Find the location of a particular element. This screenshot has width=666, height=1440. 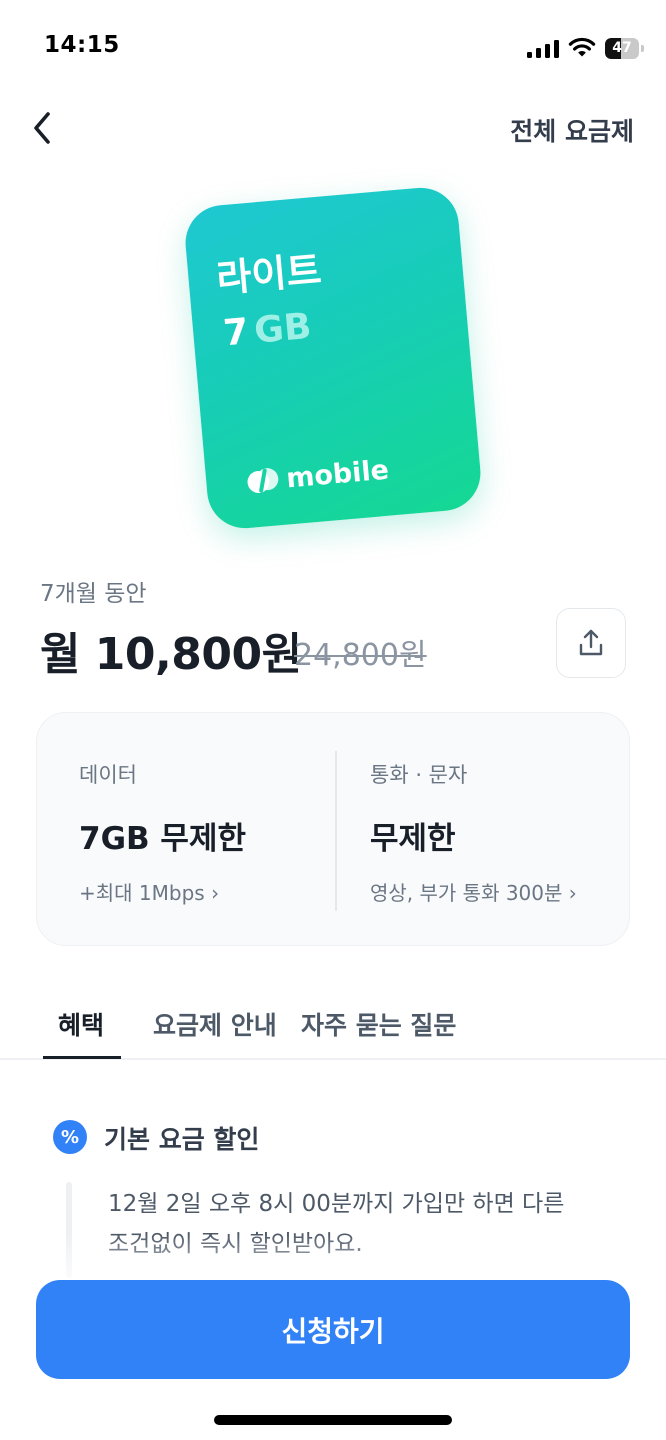

share-button is located at coordinates (591, 643).